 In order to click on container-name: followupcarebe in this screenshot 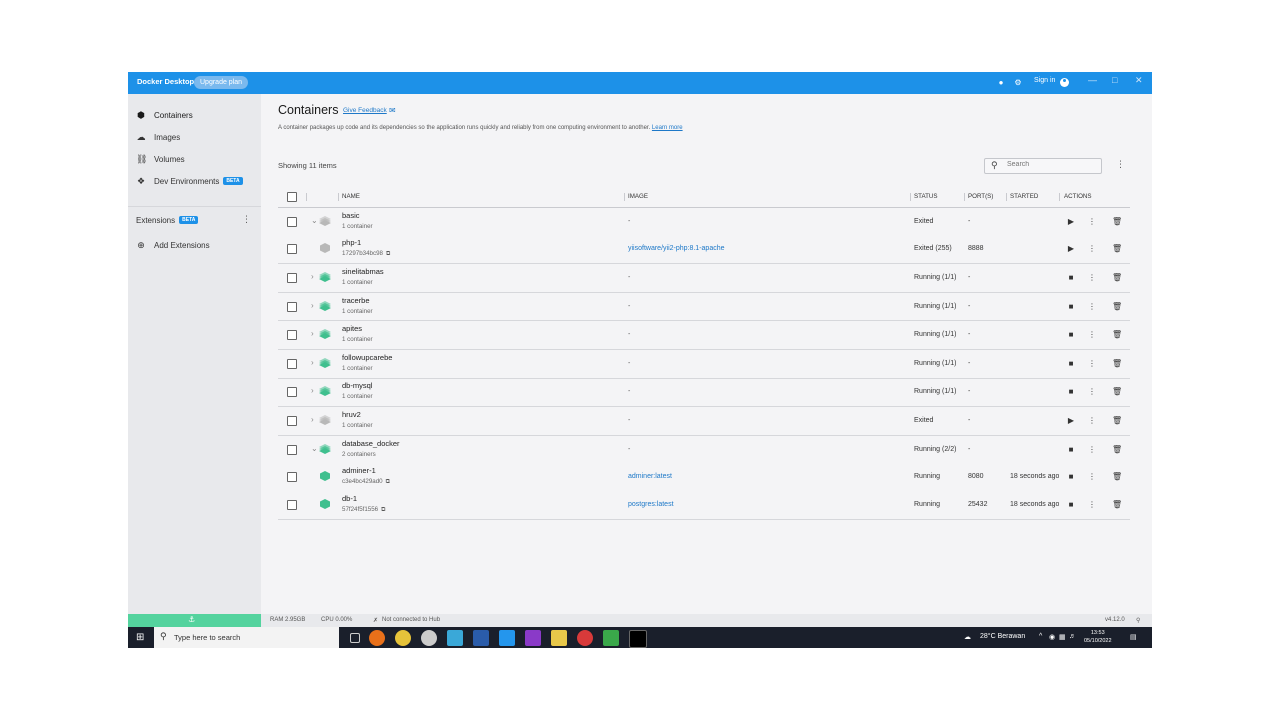, I will do `click(367, 357)`.